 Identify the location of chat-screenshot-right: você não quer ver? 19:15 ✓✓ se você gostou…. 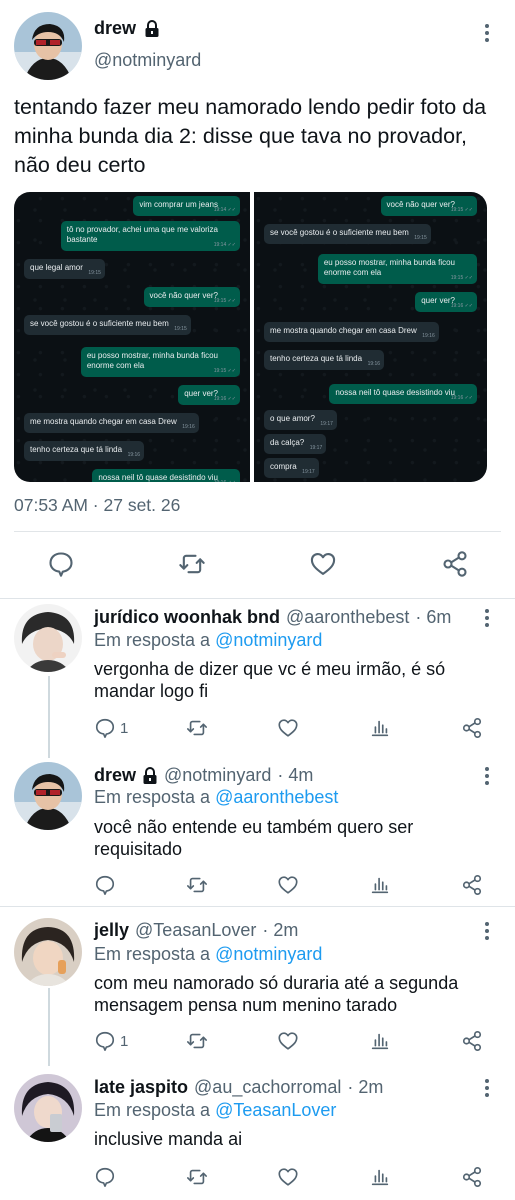
(370, 337).